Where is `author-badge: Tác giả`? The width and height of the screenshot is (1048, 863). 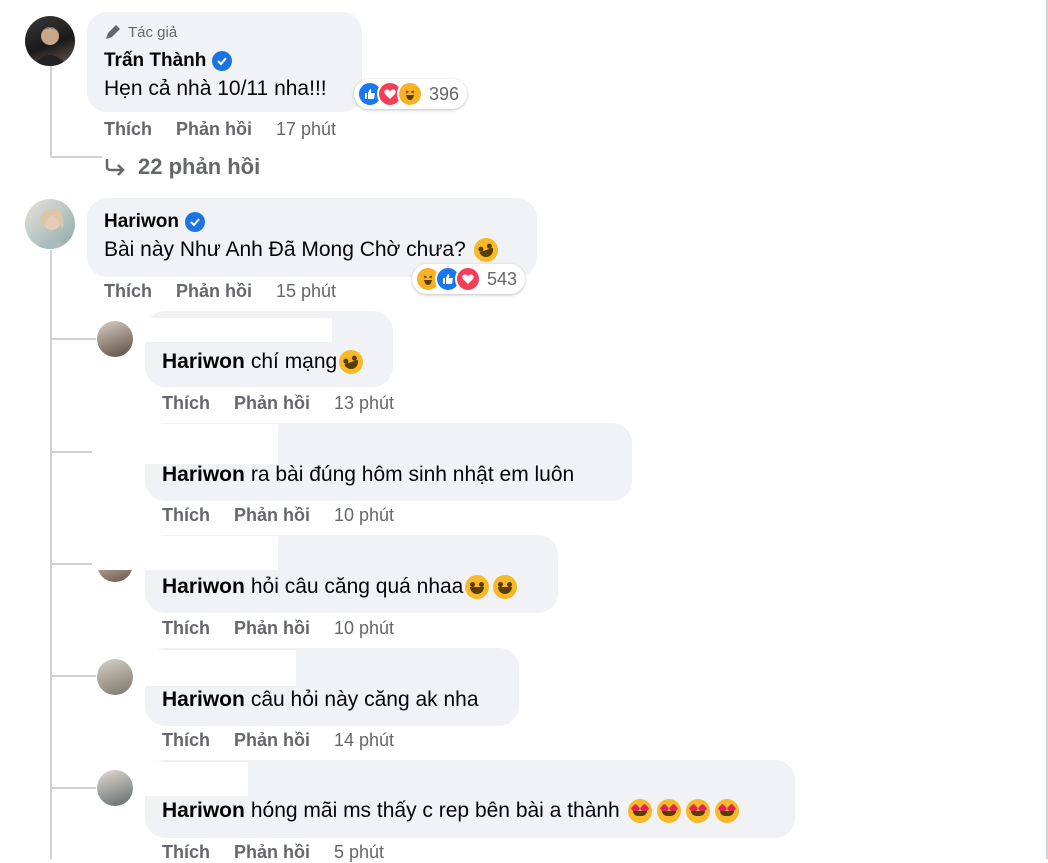 author-badge: Tác giả is located at coordinates (140, 32).